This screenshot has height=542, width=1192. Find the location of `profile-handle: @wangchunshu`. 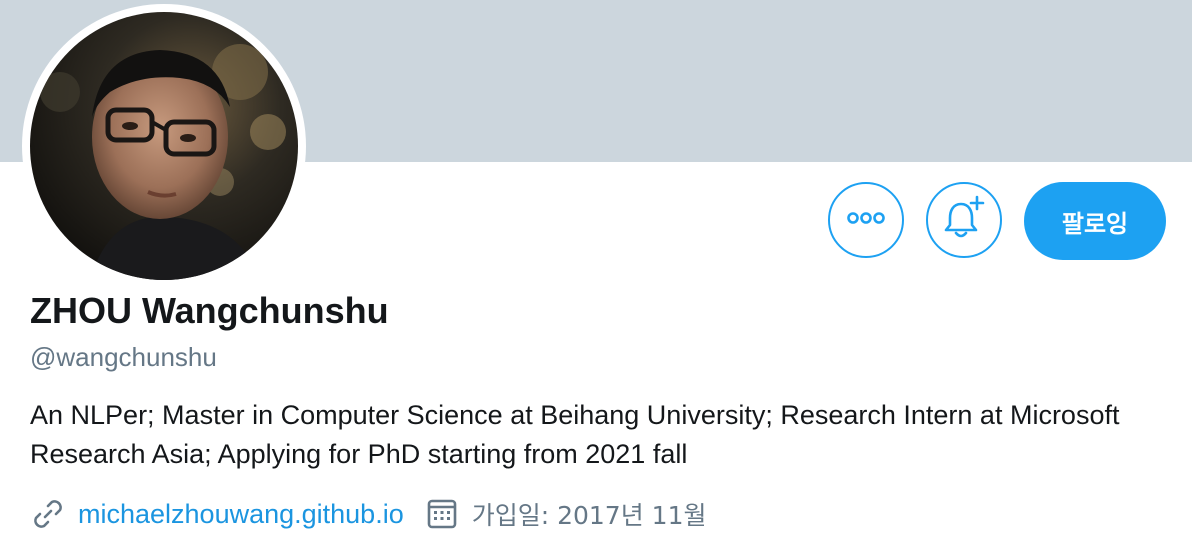

profile-handle: @wangchunshu is located at coordinates (123, 357).